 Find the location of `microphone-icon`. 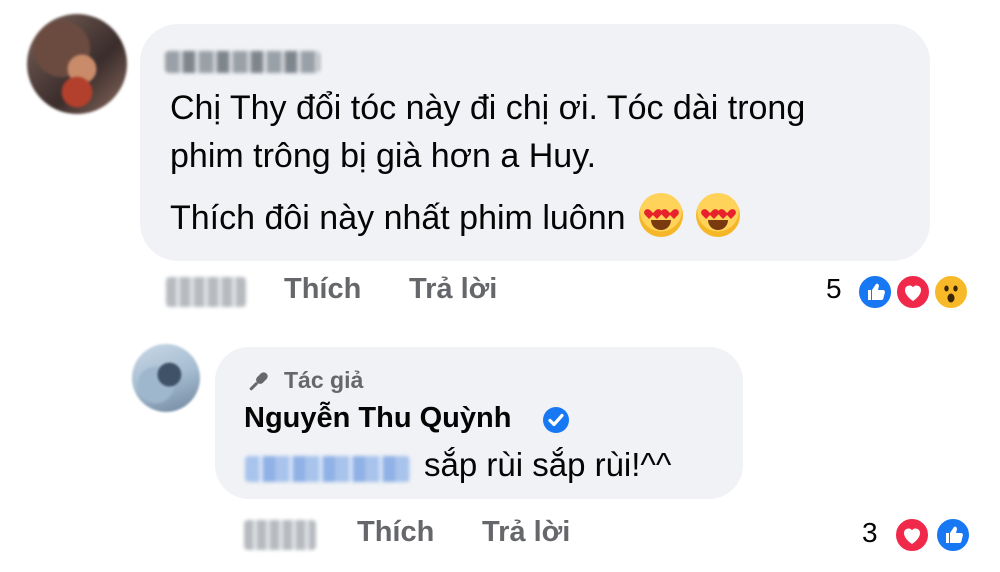

microphone-icon is located at coordinates (258, 382).